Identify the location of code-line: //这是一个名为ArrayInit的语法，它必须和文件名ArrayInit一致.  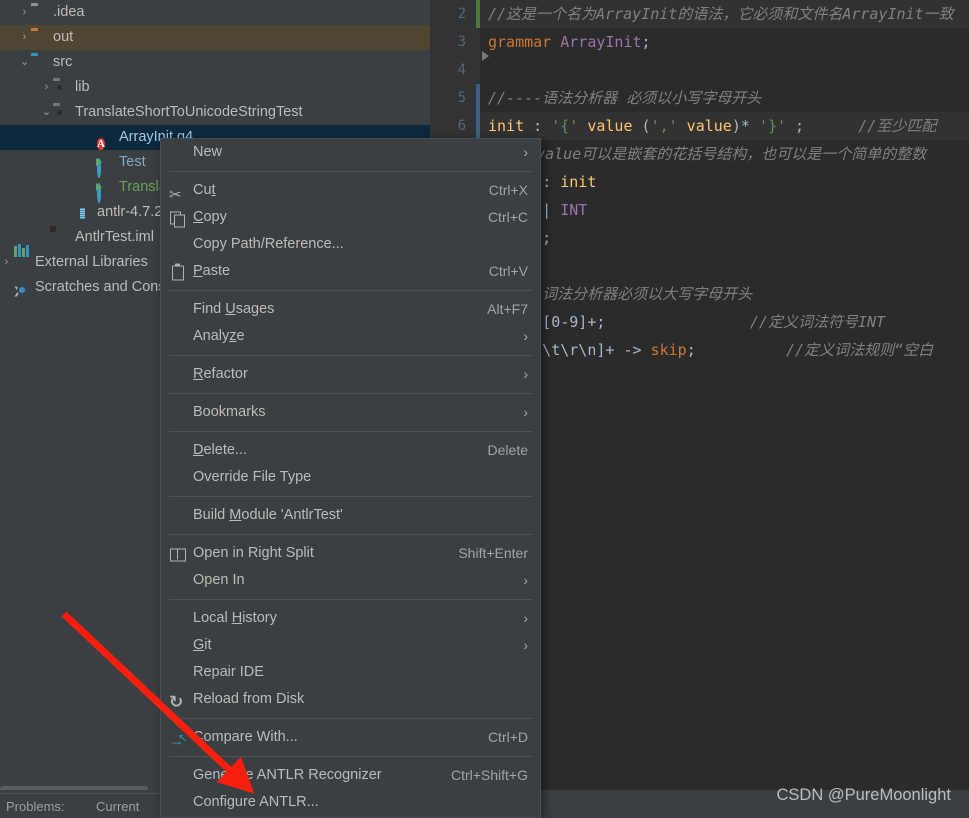
(724, 14).